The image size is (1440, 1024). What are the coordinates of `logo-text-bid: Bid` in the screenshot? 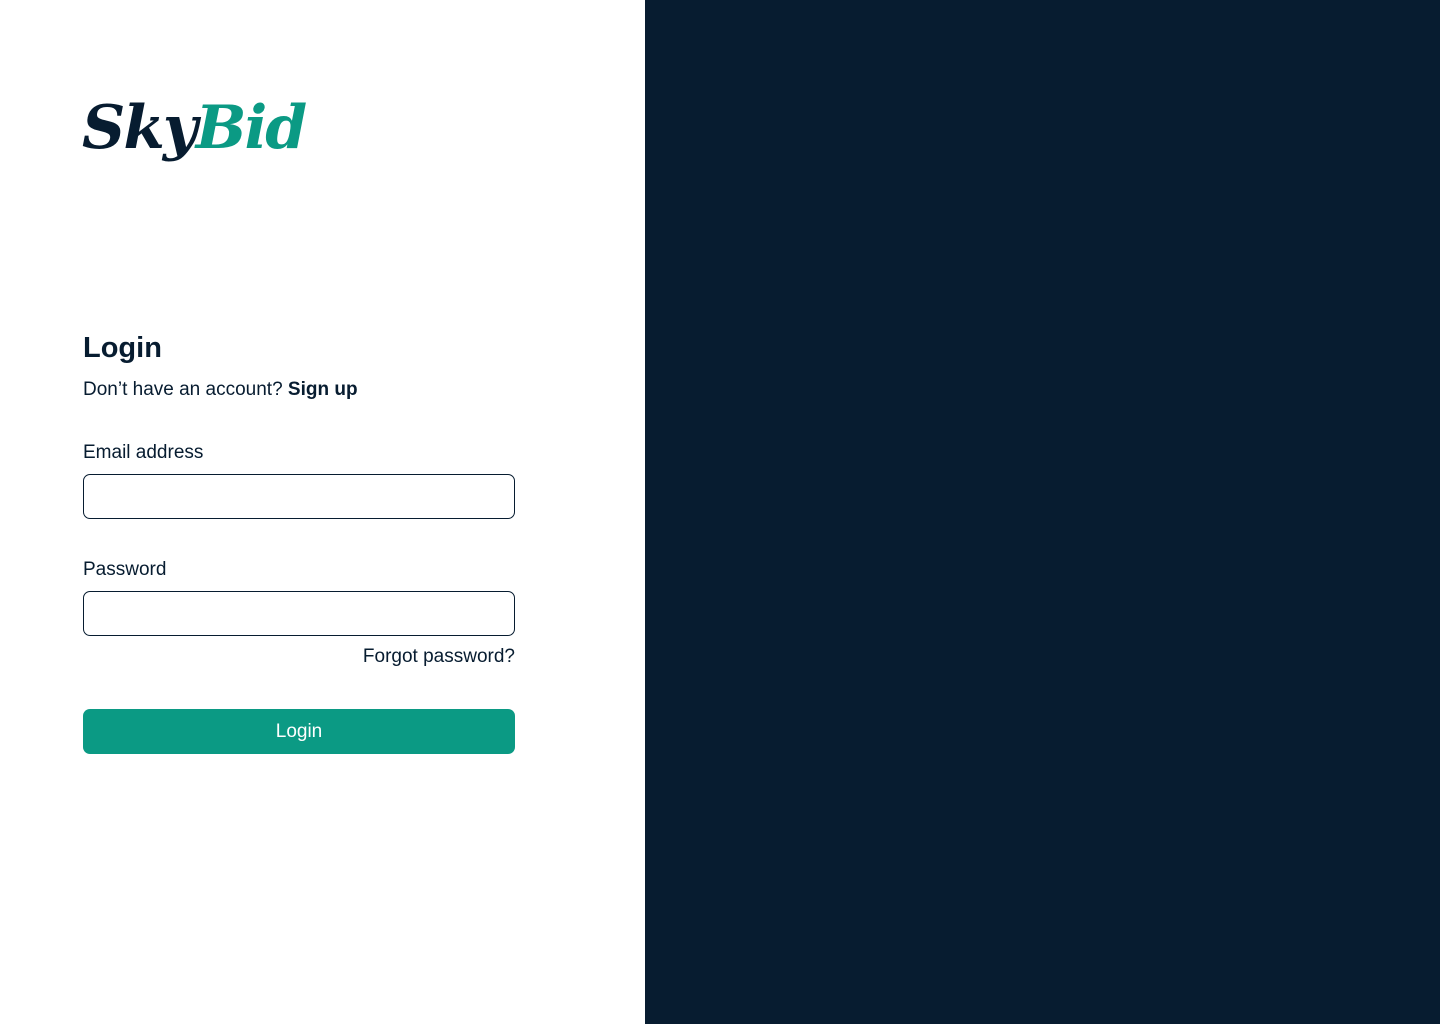 It's located at (251, 128).